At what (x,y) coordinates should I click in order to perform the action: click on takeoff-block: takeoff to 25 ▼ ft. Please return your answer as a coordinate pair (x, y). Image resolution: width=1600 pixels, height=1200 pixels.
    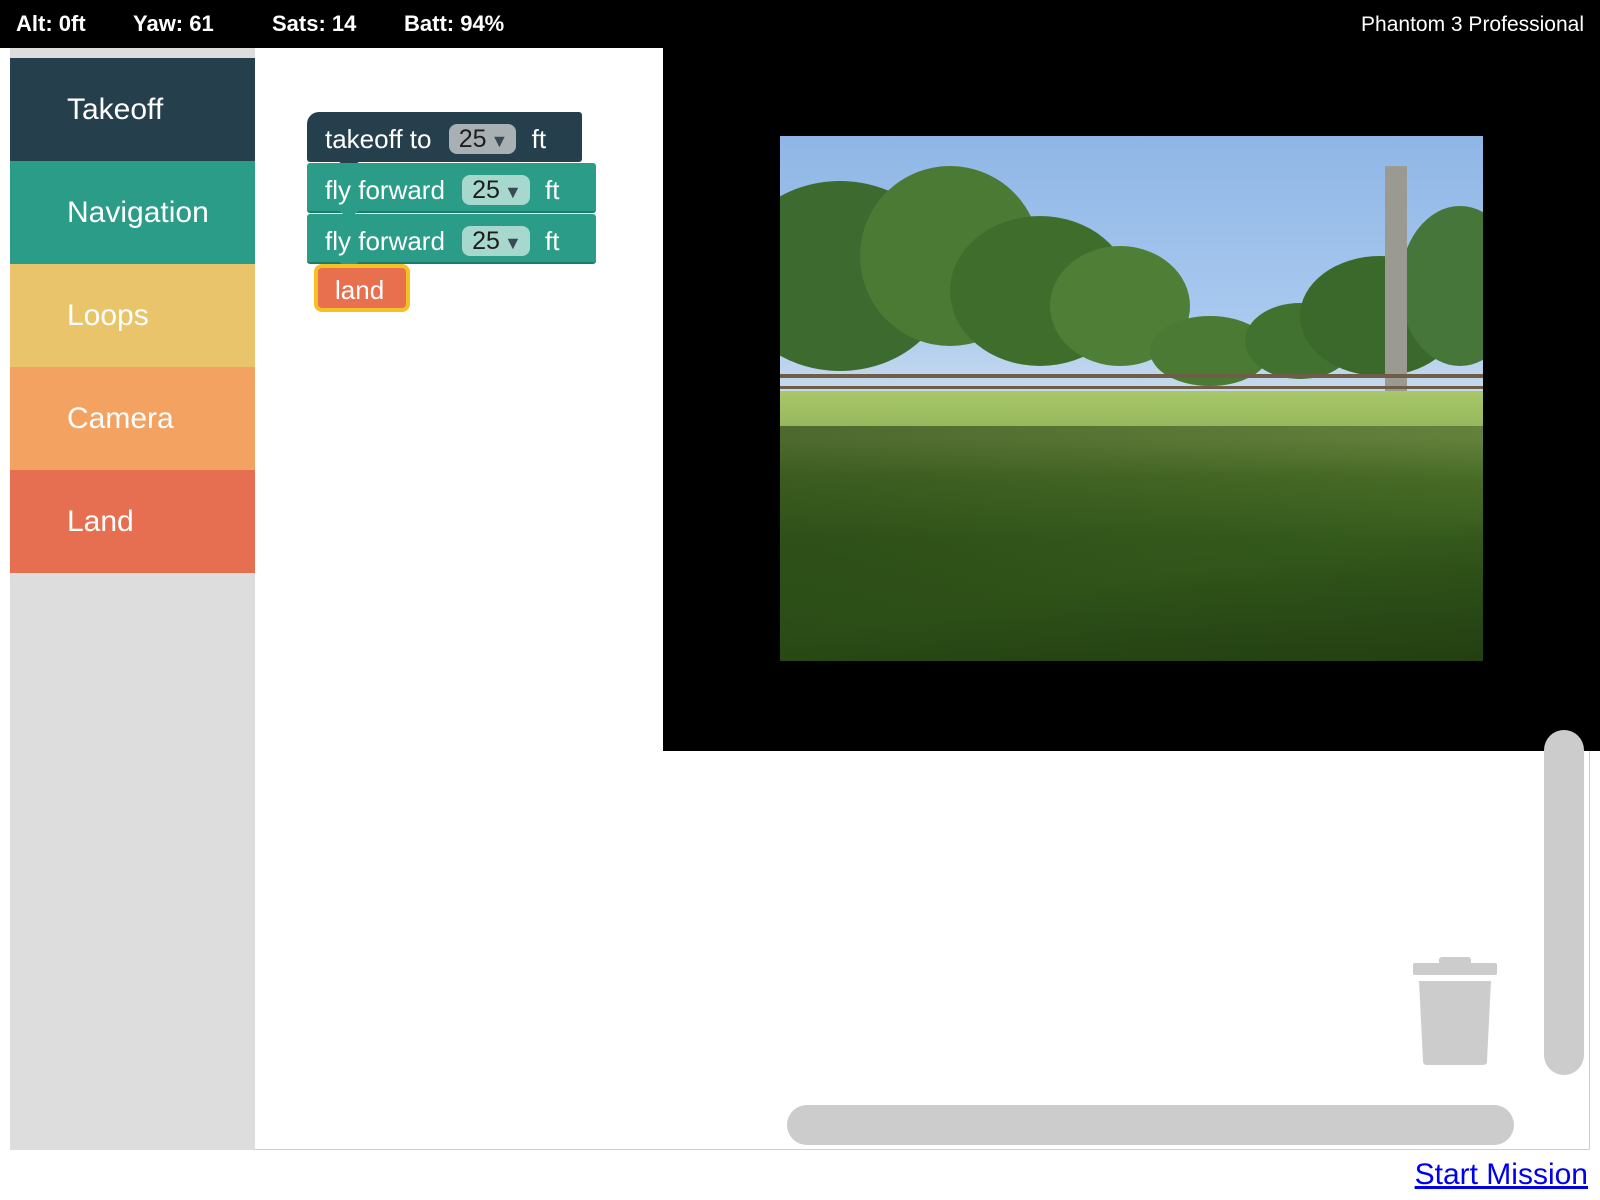
    Looking at the image, I should click on (444, 141).